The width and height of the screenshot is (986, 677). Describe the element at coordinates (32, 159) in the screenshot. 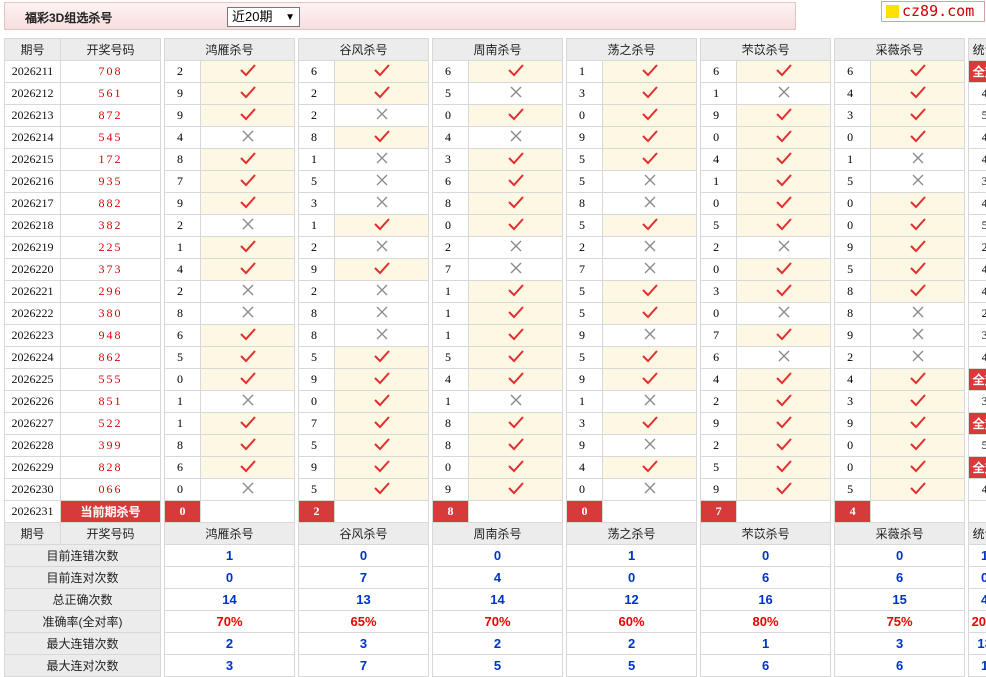

I see `period-cell: 2026215` at that location.